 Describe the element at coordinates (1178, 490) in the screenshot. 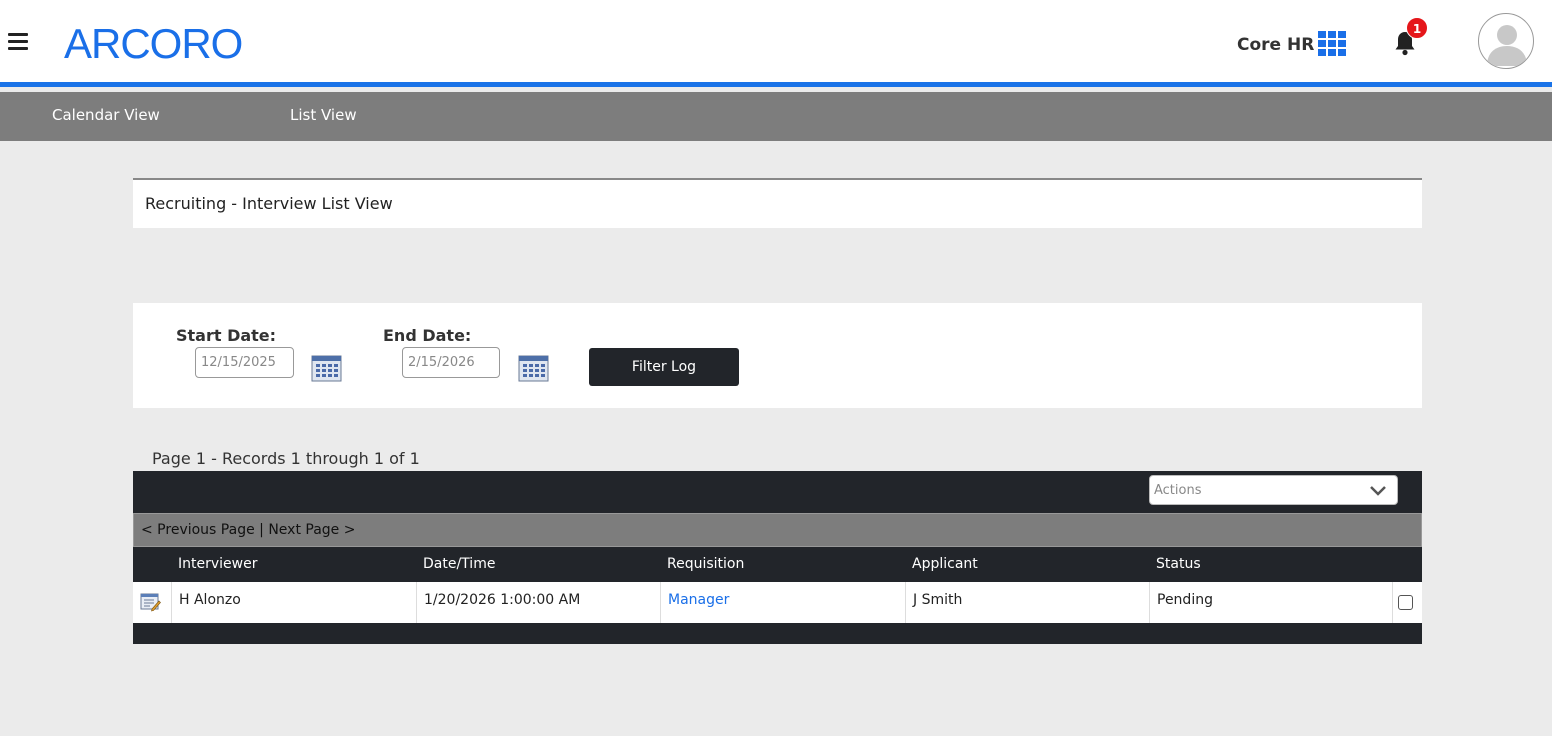

I see `actions-dropdown-value: Actions` at that location.